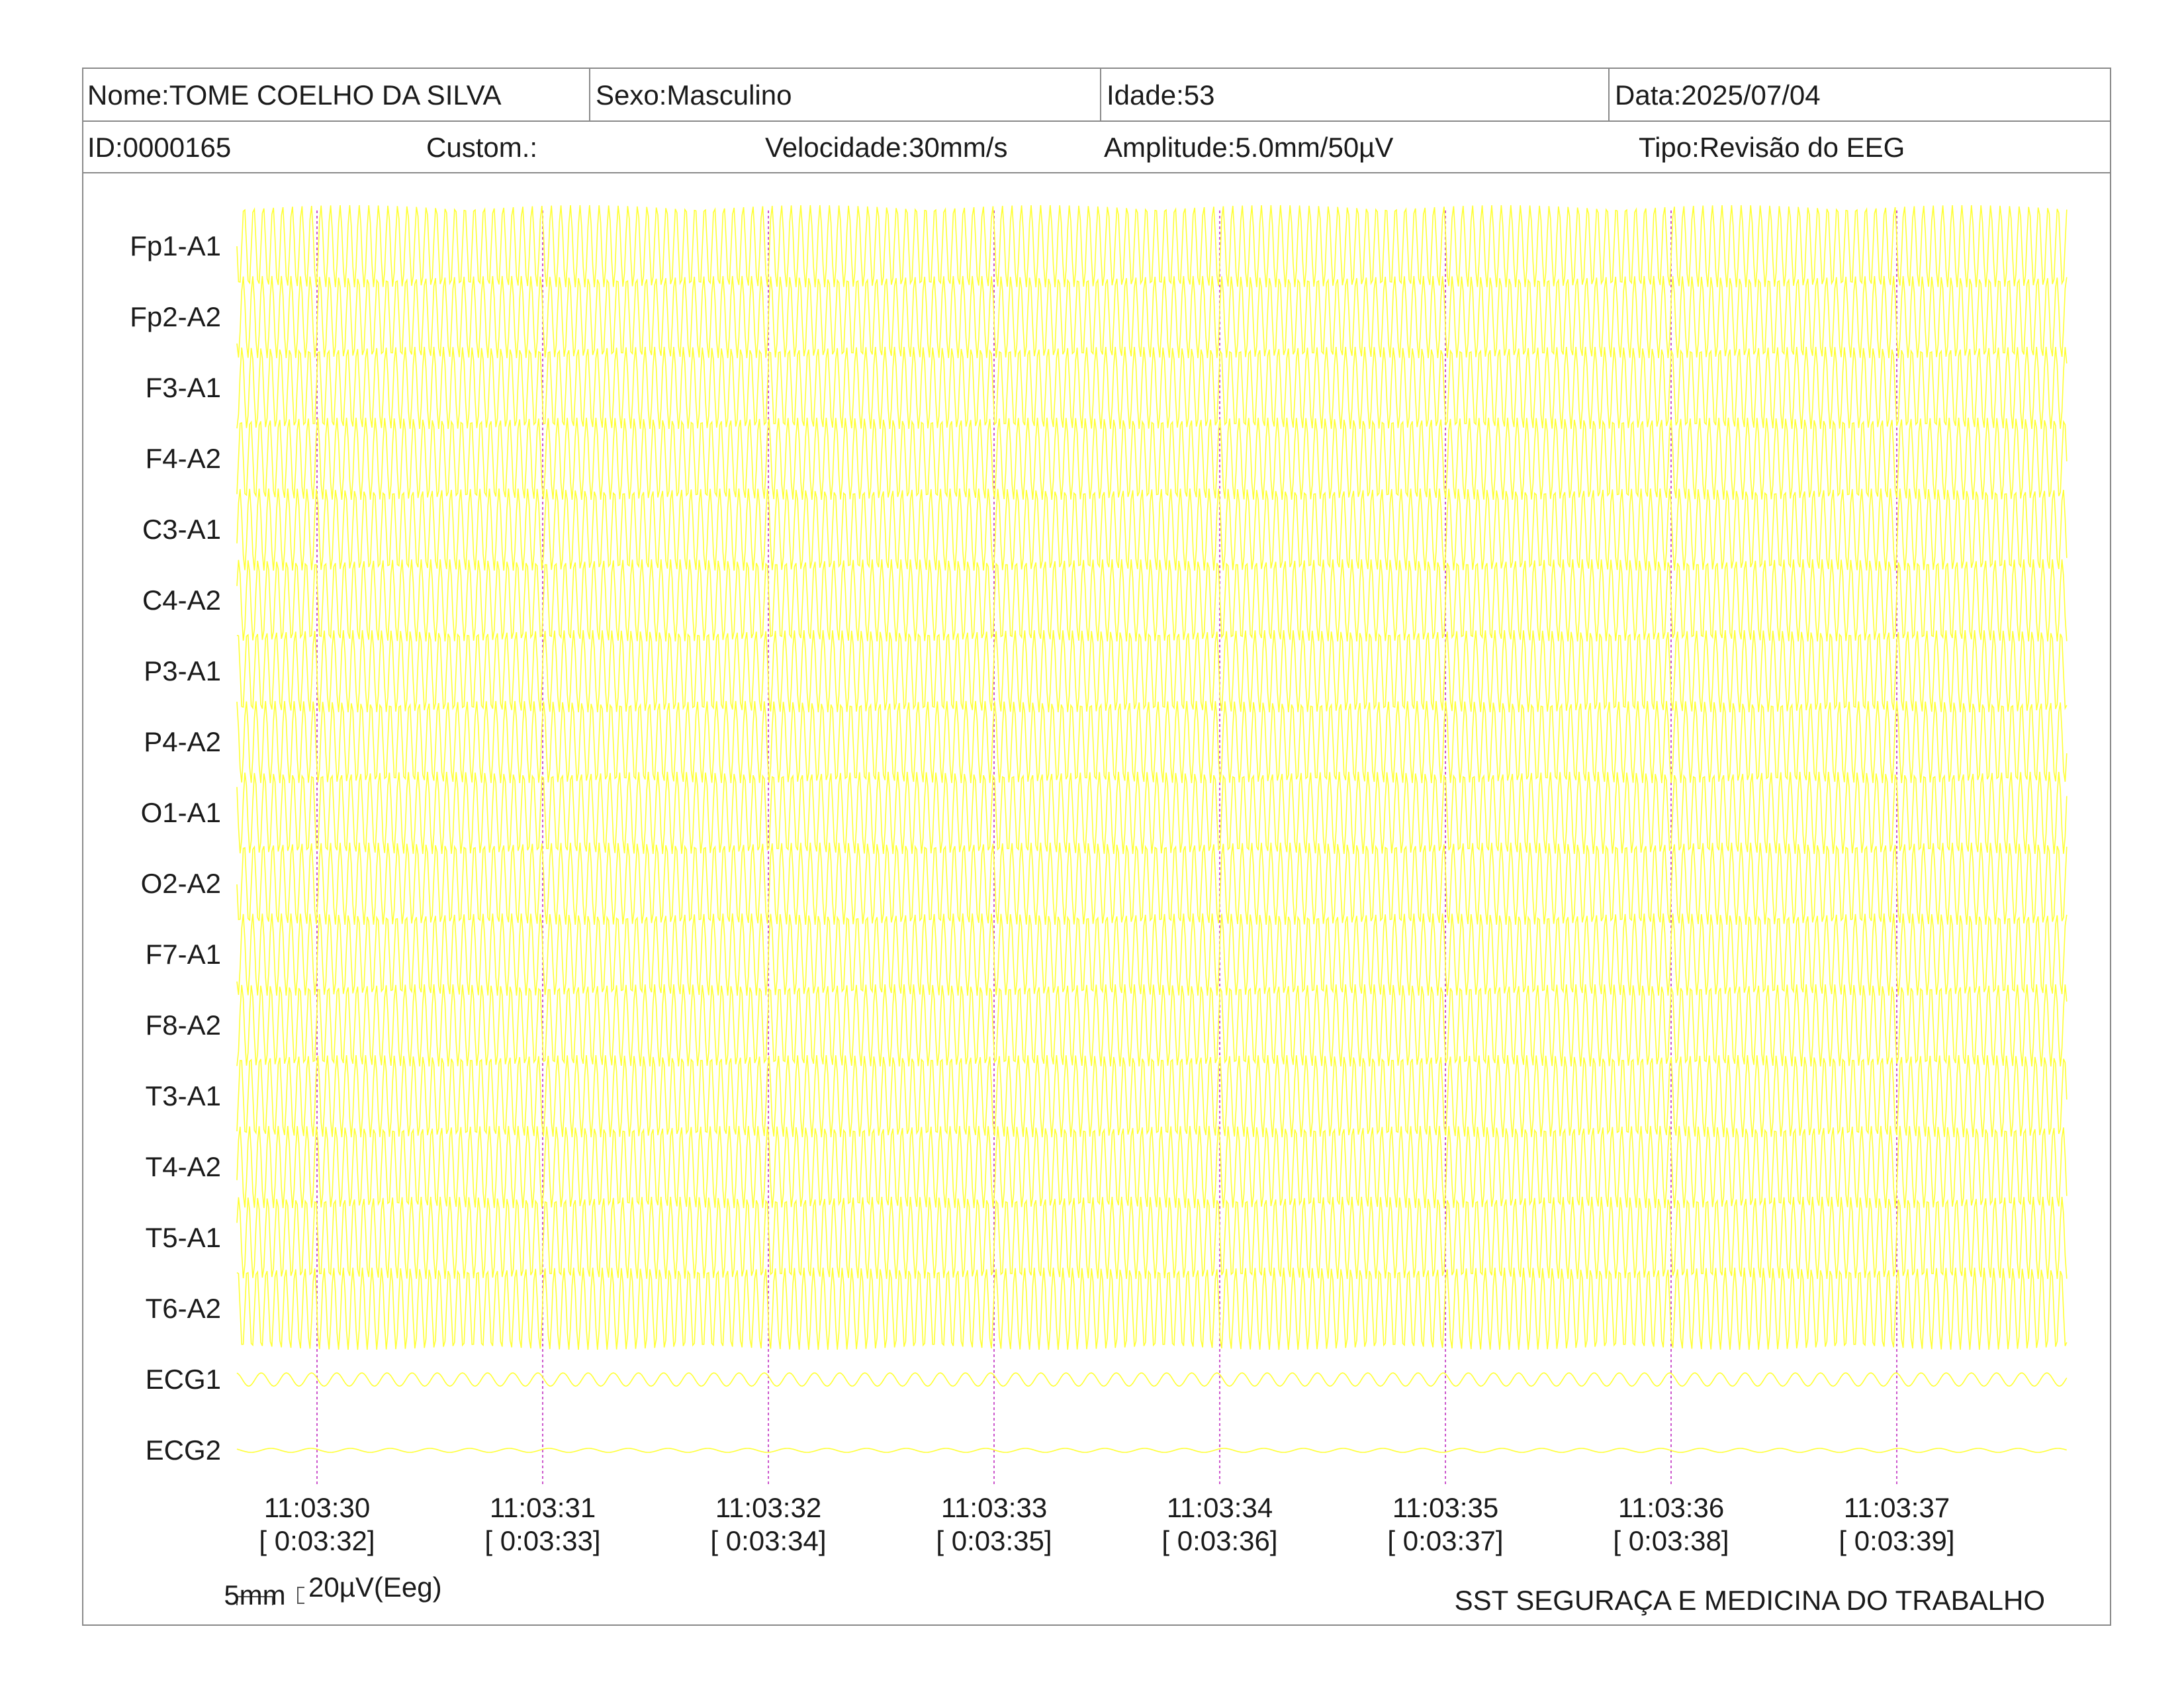  I want to click on channel-label: ECG1, so click(183, 1379).